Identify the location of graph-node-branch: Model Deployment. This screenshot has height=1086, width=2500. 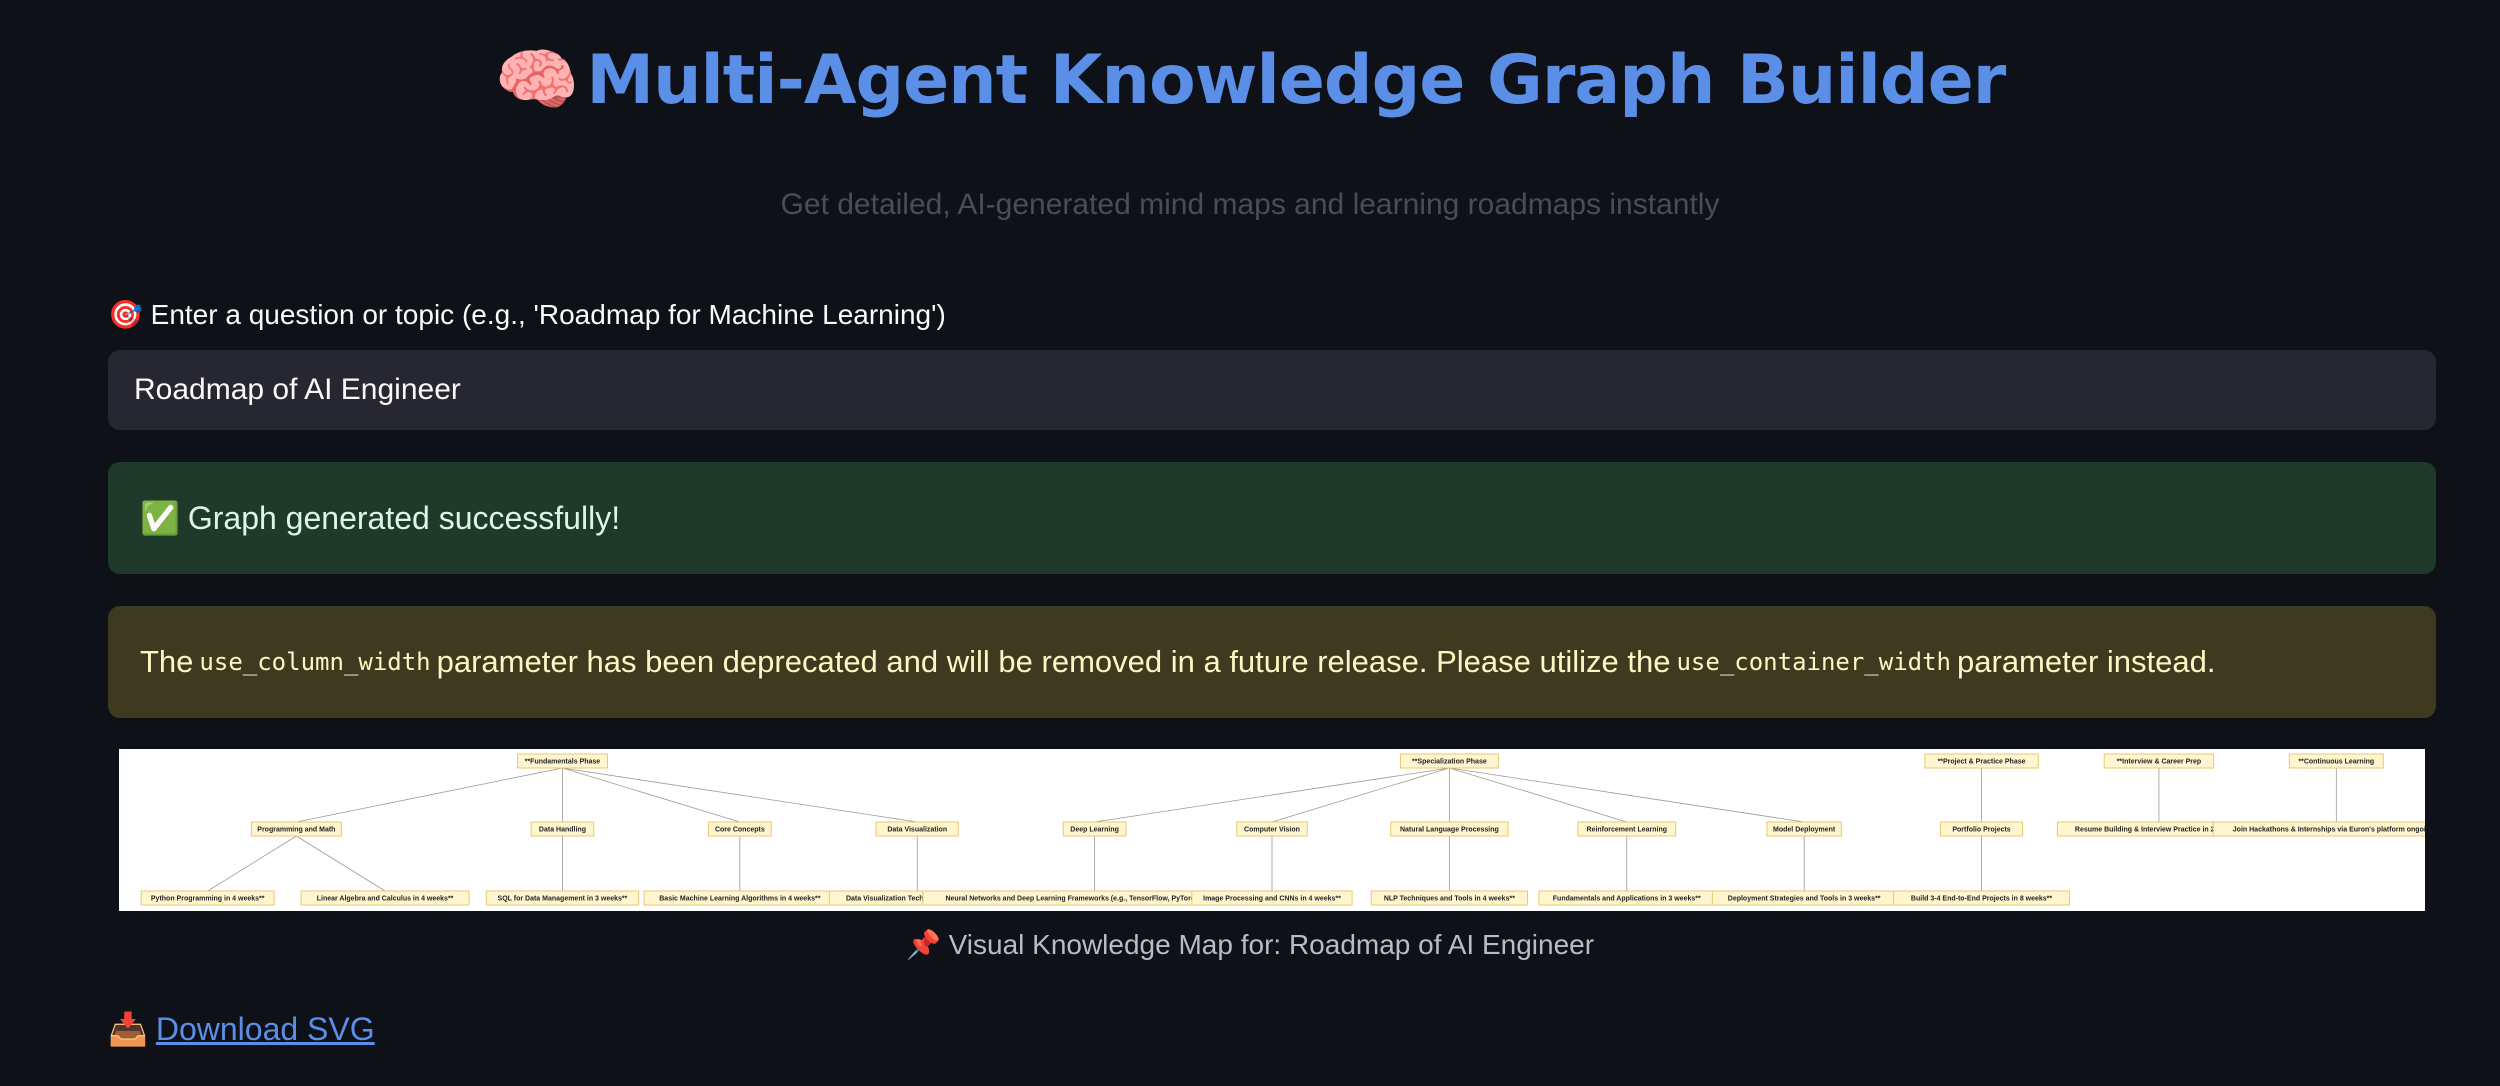
(1804, 829).